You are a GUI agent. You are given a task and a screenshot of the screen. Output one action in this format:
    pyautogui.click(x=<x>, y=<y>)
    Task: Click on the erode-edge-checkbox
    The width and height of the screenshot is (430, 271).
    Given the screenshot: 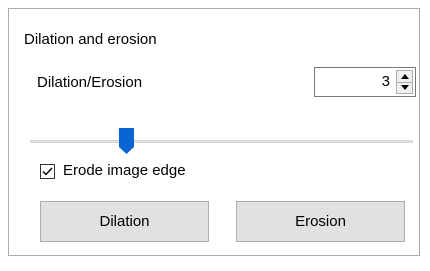 What is the action you would take?
    pyautogui.click(x=47, y=171)
    